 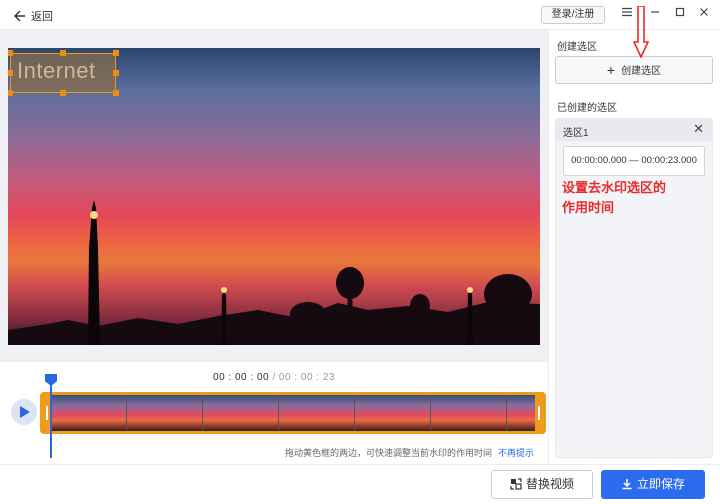 I want to click on watermark-selection-box: Internet, so click(x=63, y=73).